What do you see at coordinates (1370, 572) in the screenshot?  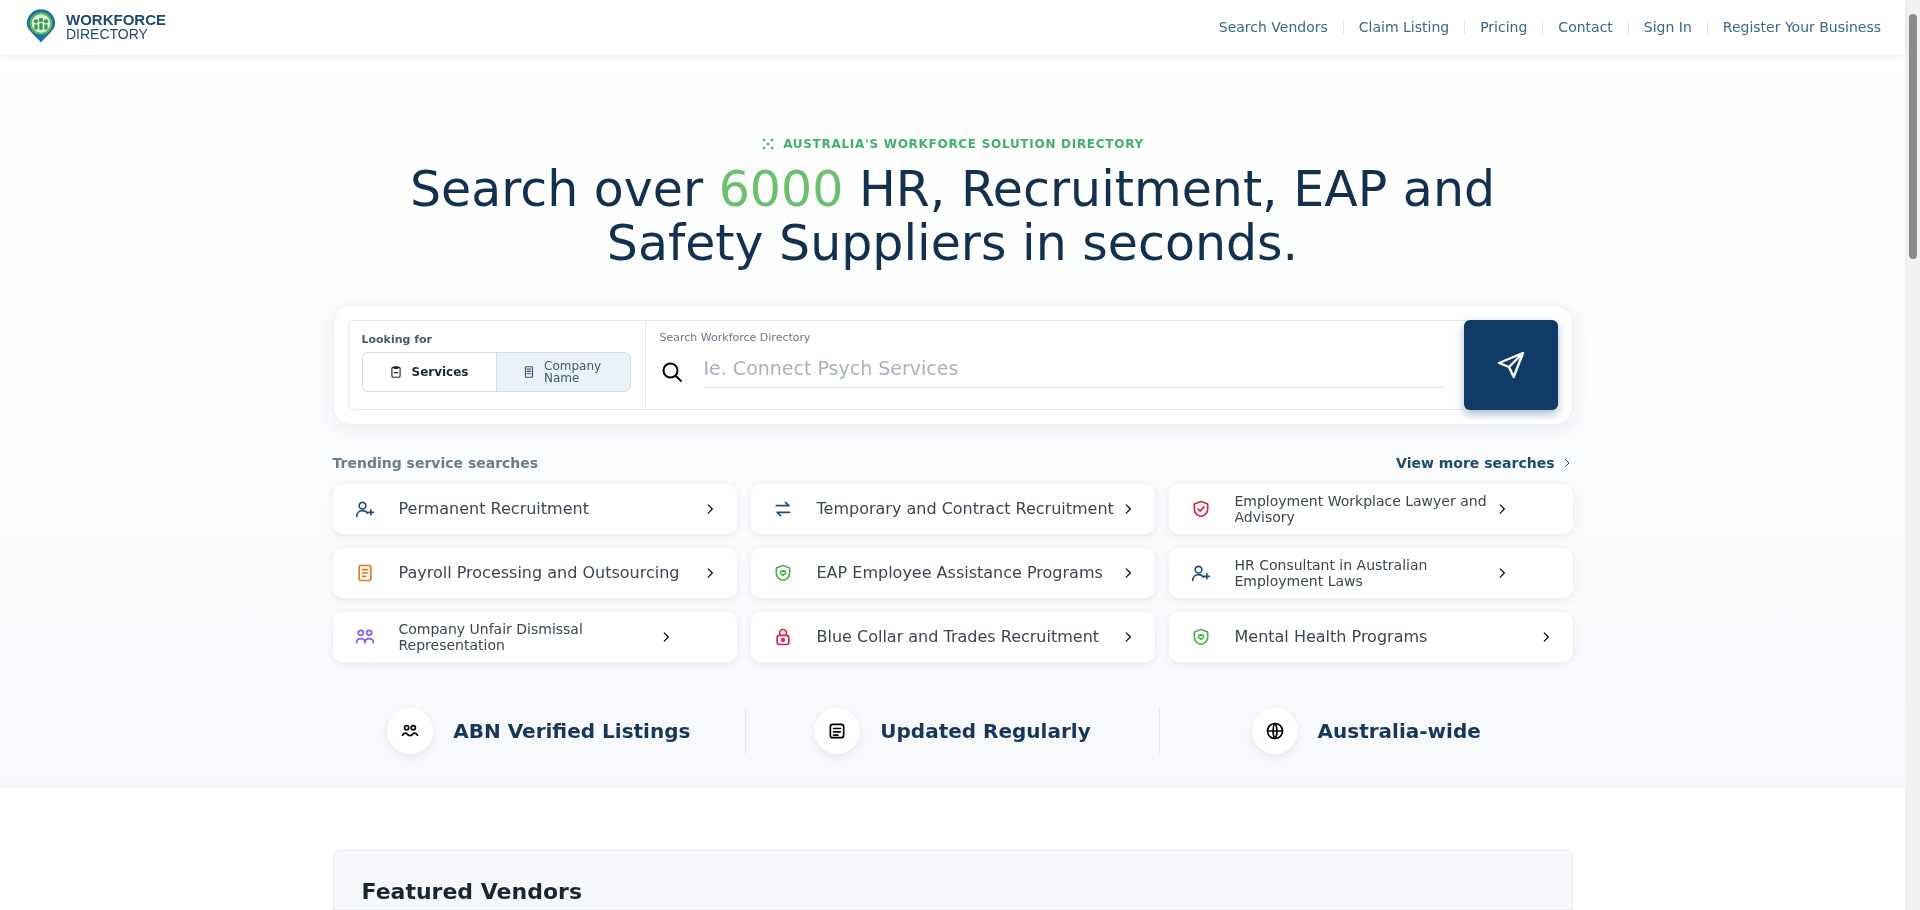 I see `trending-search-card: HR Consultant in Australian Employment Laws` at bounding box center [1370, 572].